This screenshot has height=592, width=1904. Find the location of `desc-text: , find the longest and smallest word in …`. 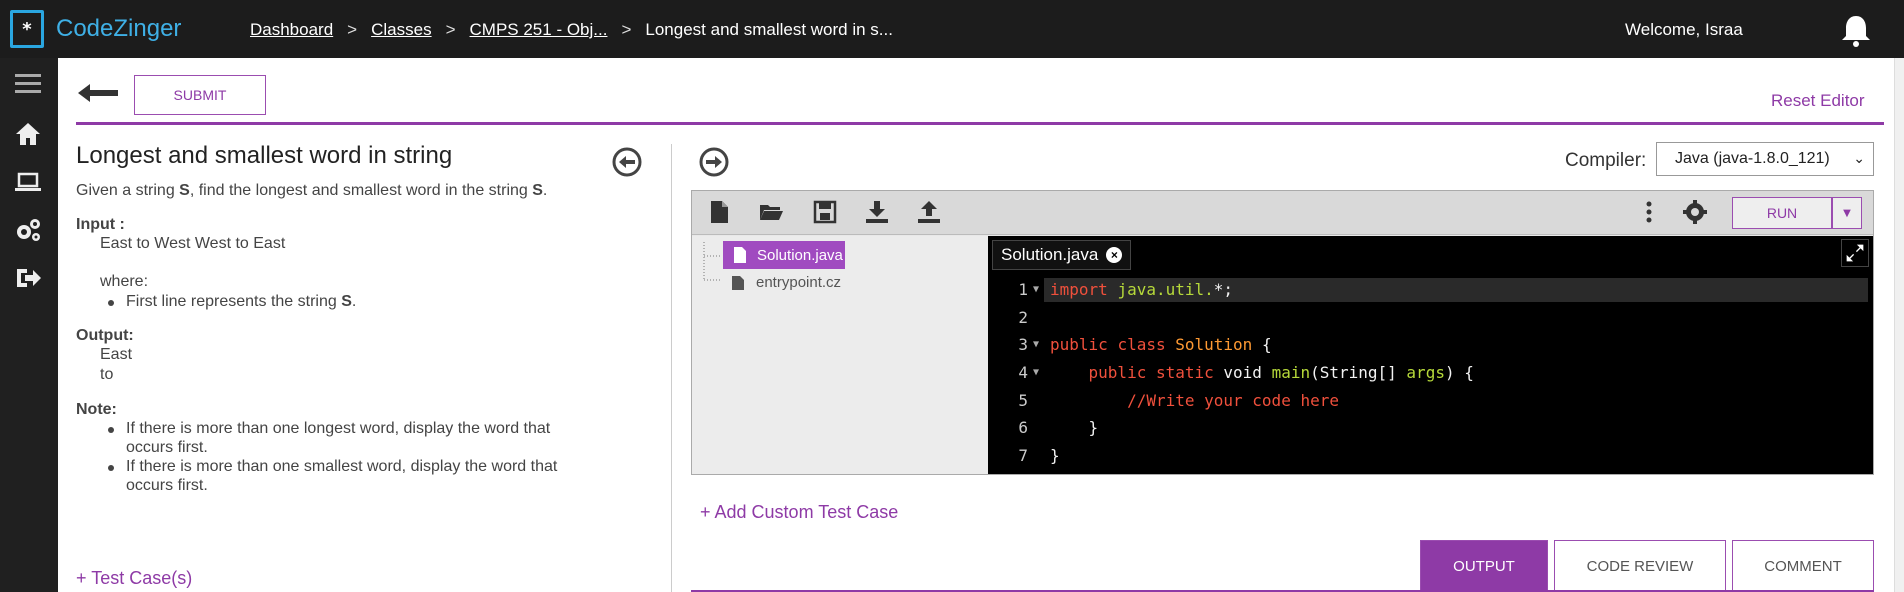

desc-text: , find the longest and smallest word in … is located at coordinates (361, 190).